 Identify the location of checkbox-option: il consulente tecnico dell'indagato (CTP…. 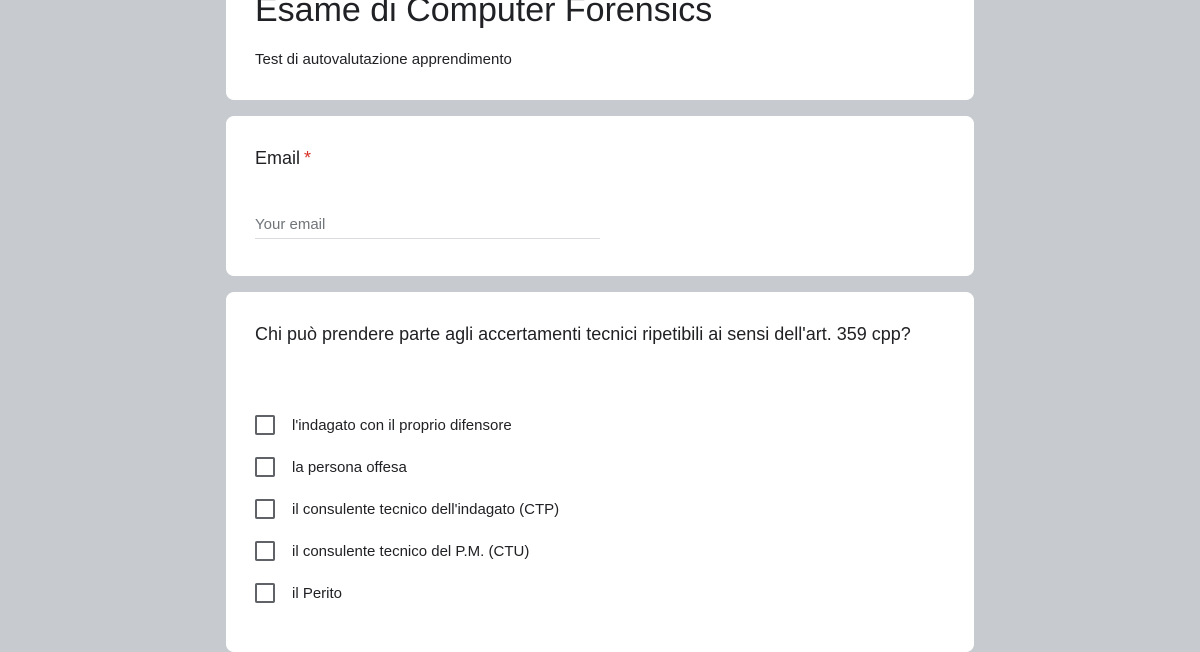
(407, 509).